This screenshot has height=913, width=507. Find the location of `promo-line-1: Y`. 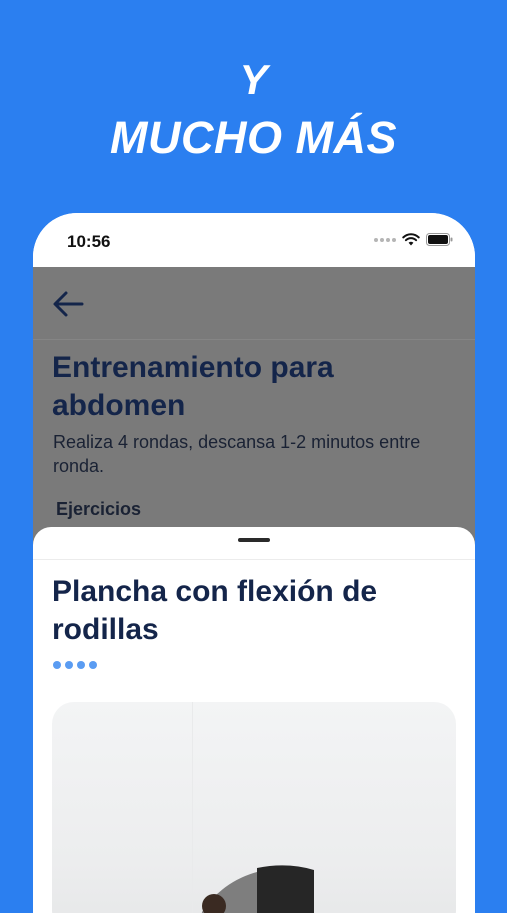

promo-line-1: Y is located at coordinates (253, 79).